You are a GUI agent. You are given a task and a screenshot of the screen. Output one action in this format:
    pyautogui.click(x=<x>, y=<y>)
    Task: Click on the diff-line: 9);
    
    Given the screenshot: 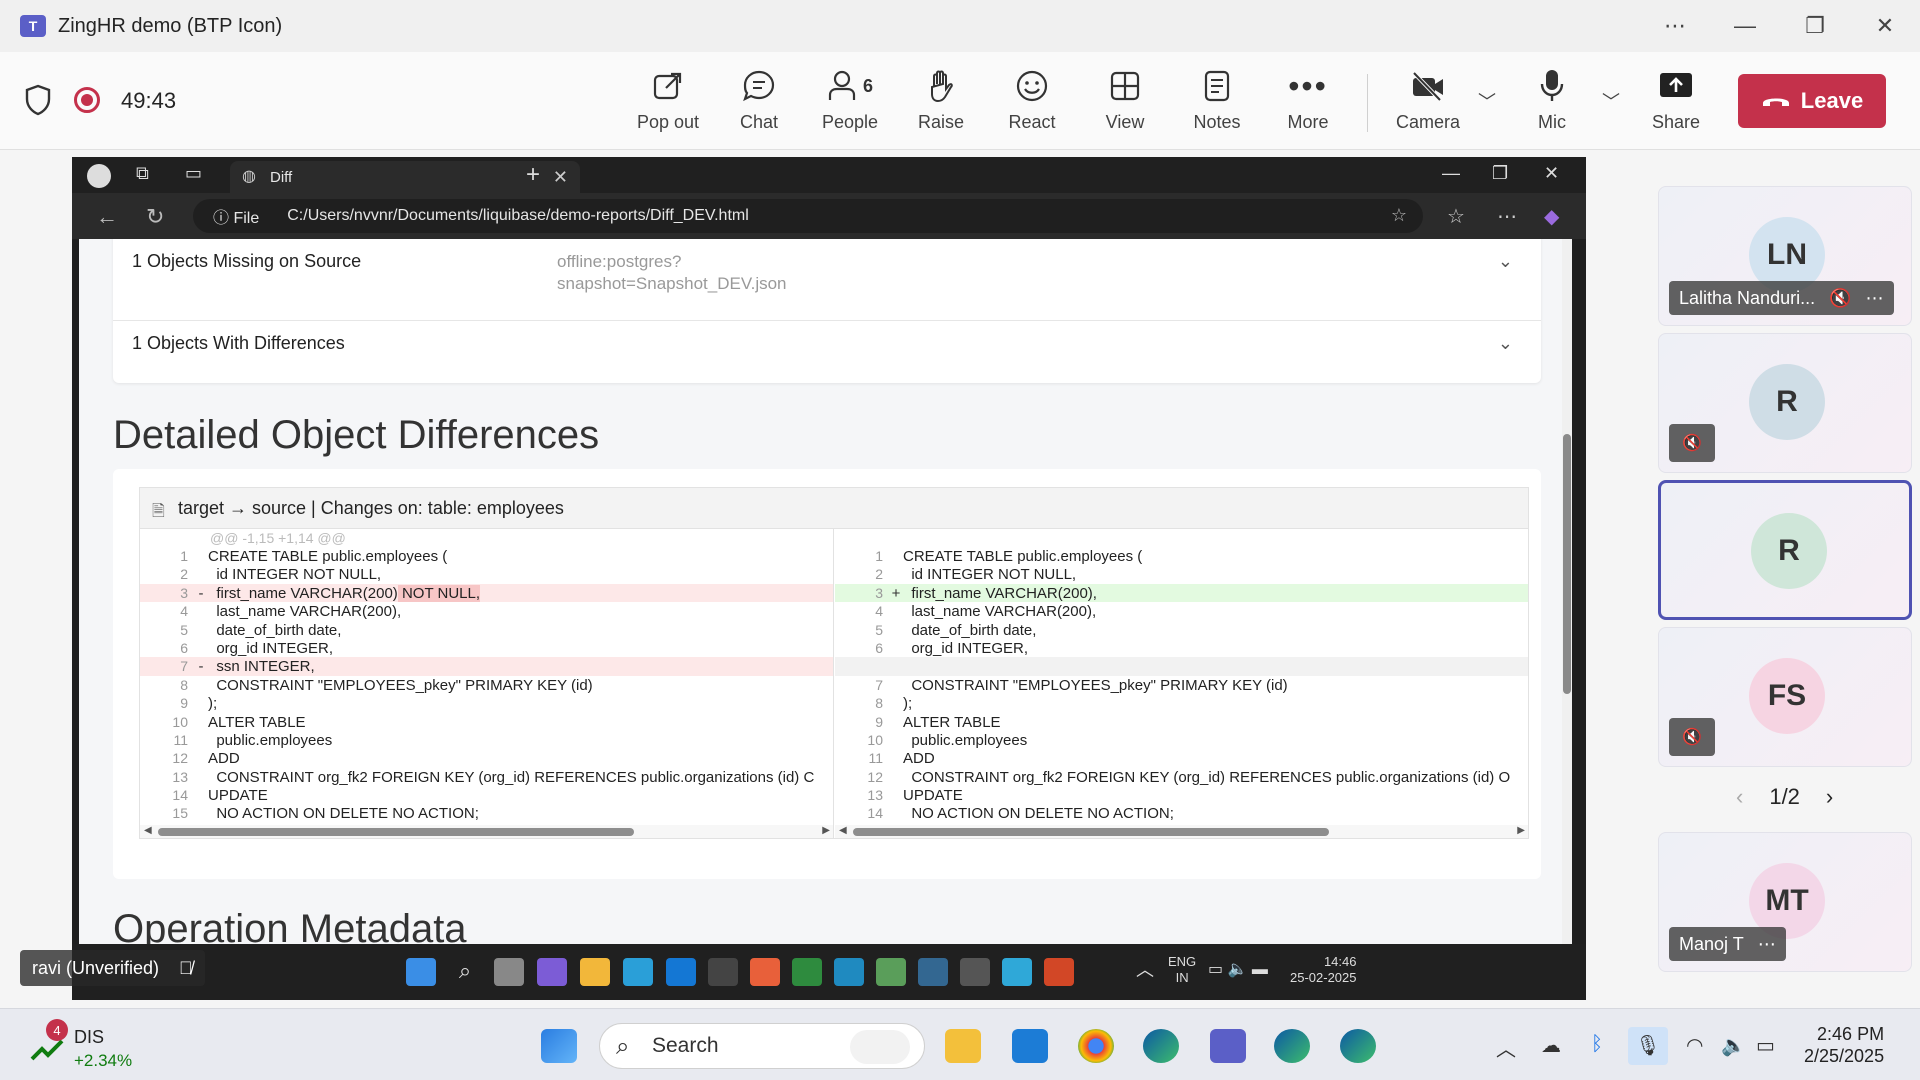 What is the action you would take?
    pyautogui.click(x=486, y=703)
    